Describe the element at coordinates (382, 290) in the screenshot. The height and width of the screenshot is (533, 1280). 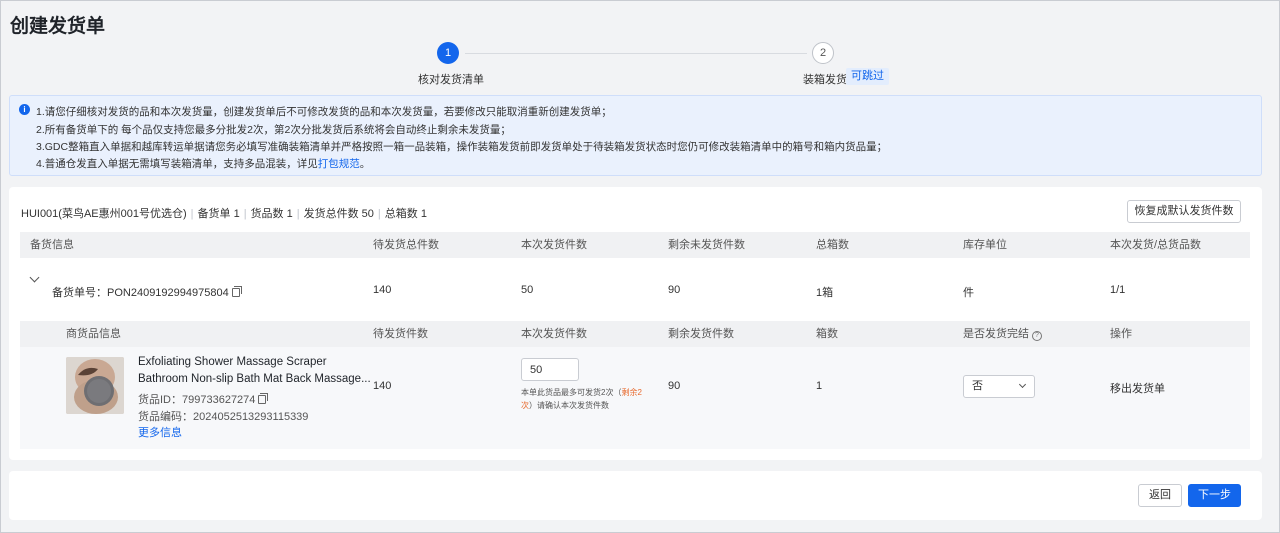
I see `order-pending: 140` at that location.